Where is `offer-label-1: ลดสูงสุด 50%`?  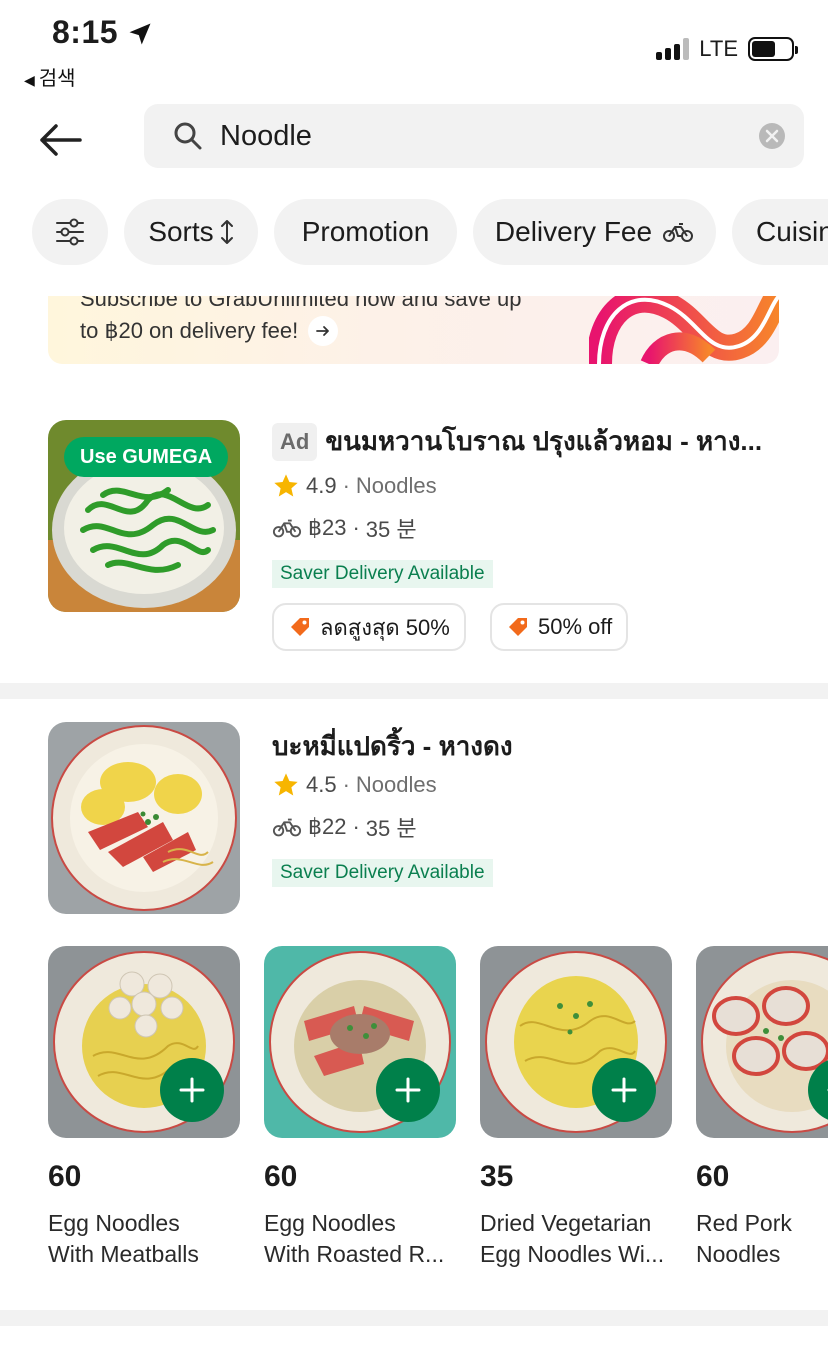
offer-label-1: ลดสูงสุด 50% is located at coordinates (385, 627).